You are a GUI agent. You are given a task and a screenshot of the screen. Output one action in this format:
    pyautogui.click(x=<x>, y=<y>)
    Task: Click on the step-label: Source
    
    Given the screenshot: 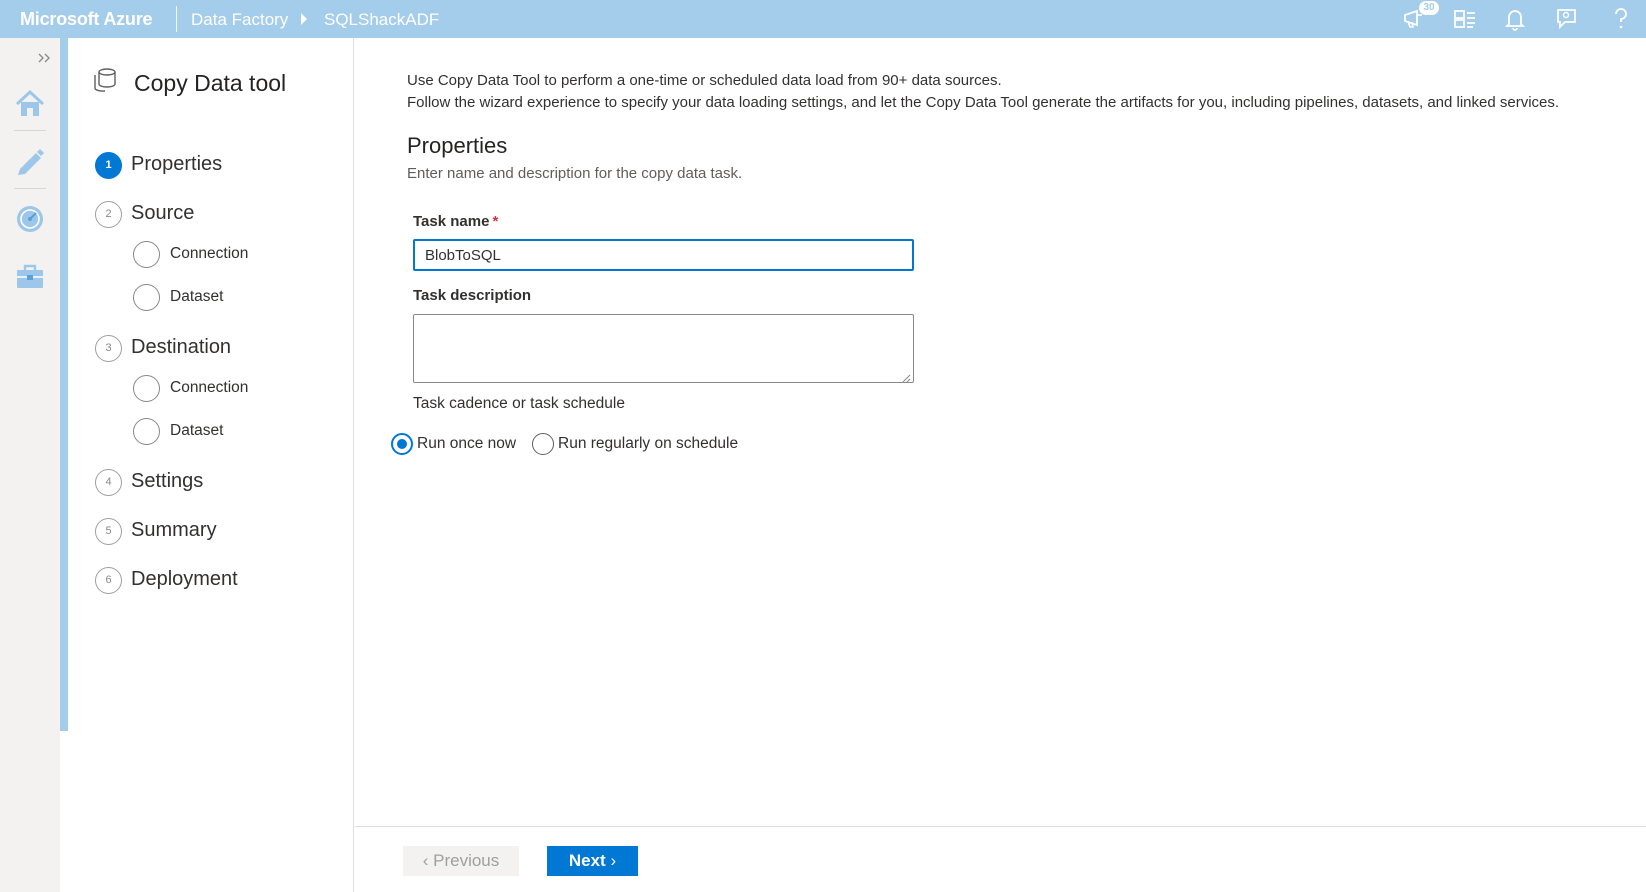 What is the action you would take?
    pyautogui.click(x=163, y=213)
    